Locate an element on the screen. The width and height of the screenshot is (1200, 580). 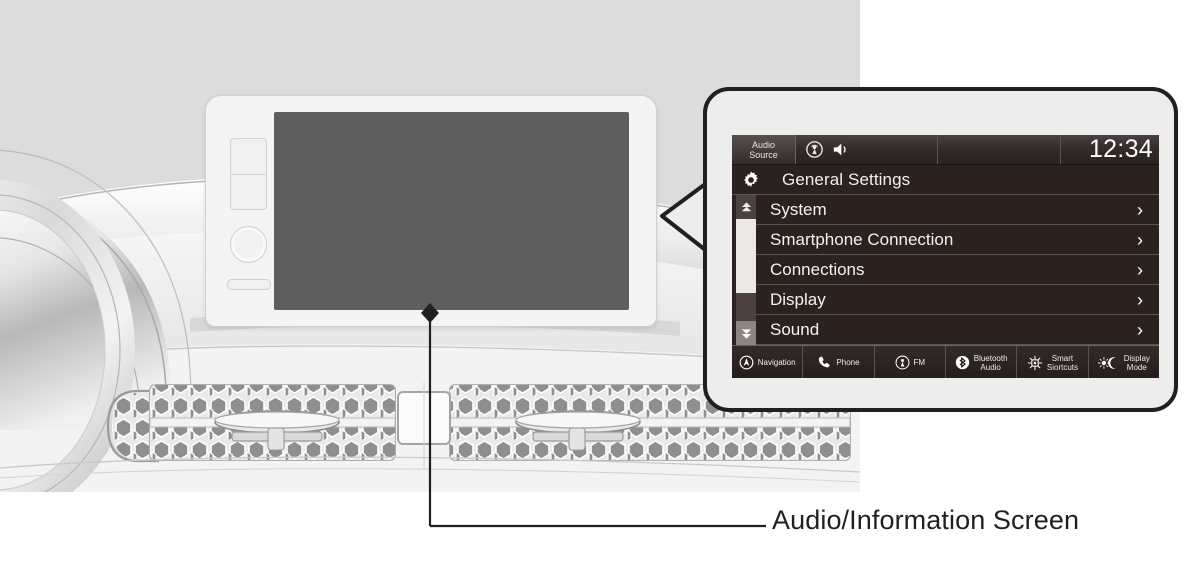
toolbar-button-smart-shortcuts: Smart Siortcuts is located at coordinates (1053, 362).